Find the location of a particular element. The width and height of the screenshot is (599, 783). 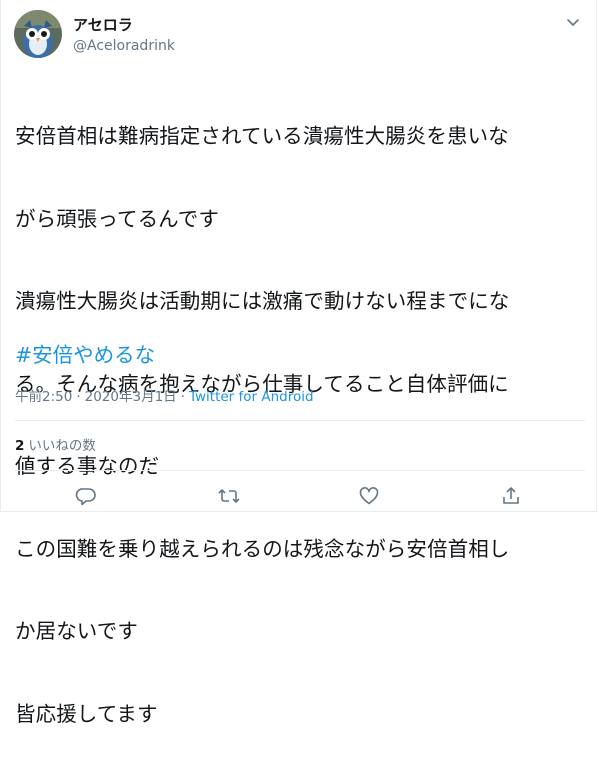

tweet-date: 2020年3月1日 is located at coordinates (131, 397).